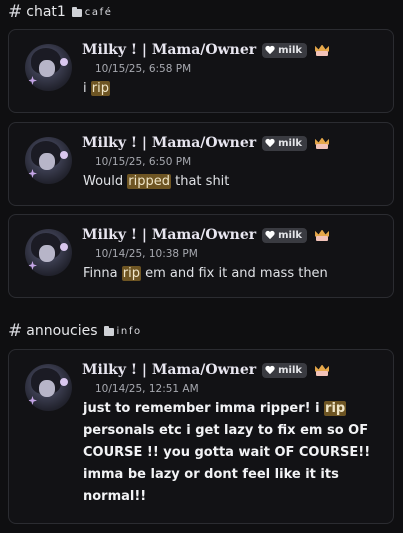 The height and width of the screenshot is (533, 403). Describe the element at coordinates (233, 89) in the screenshot. I see `message-content: i rip` at that location.